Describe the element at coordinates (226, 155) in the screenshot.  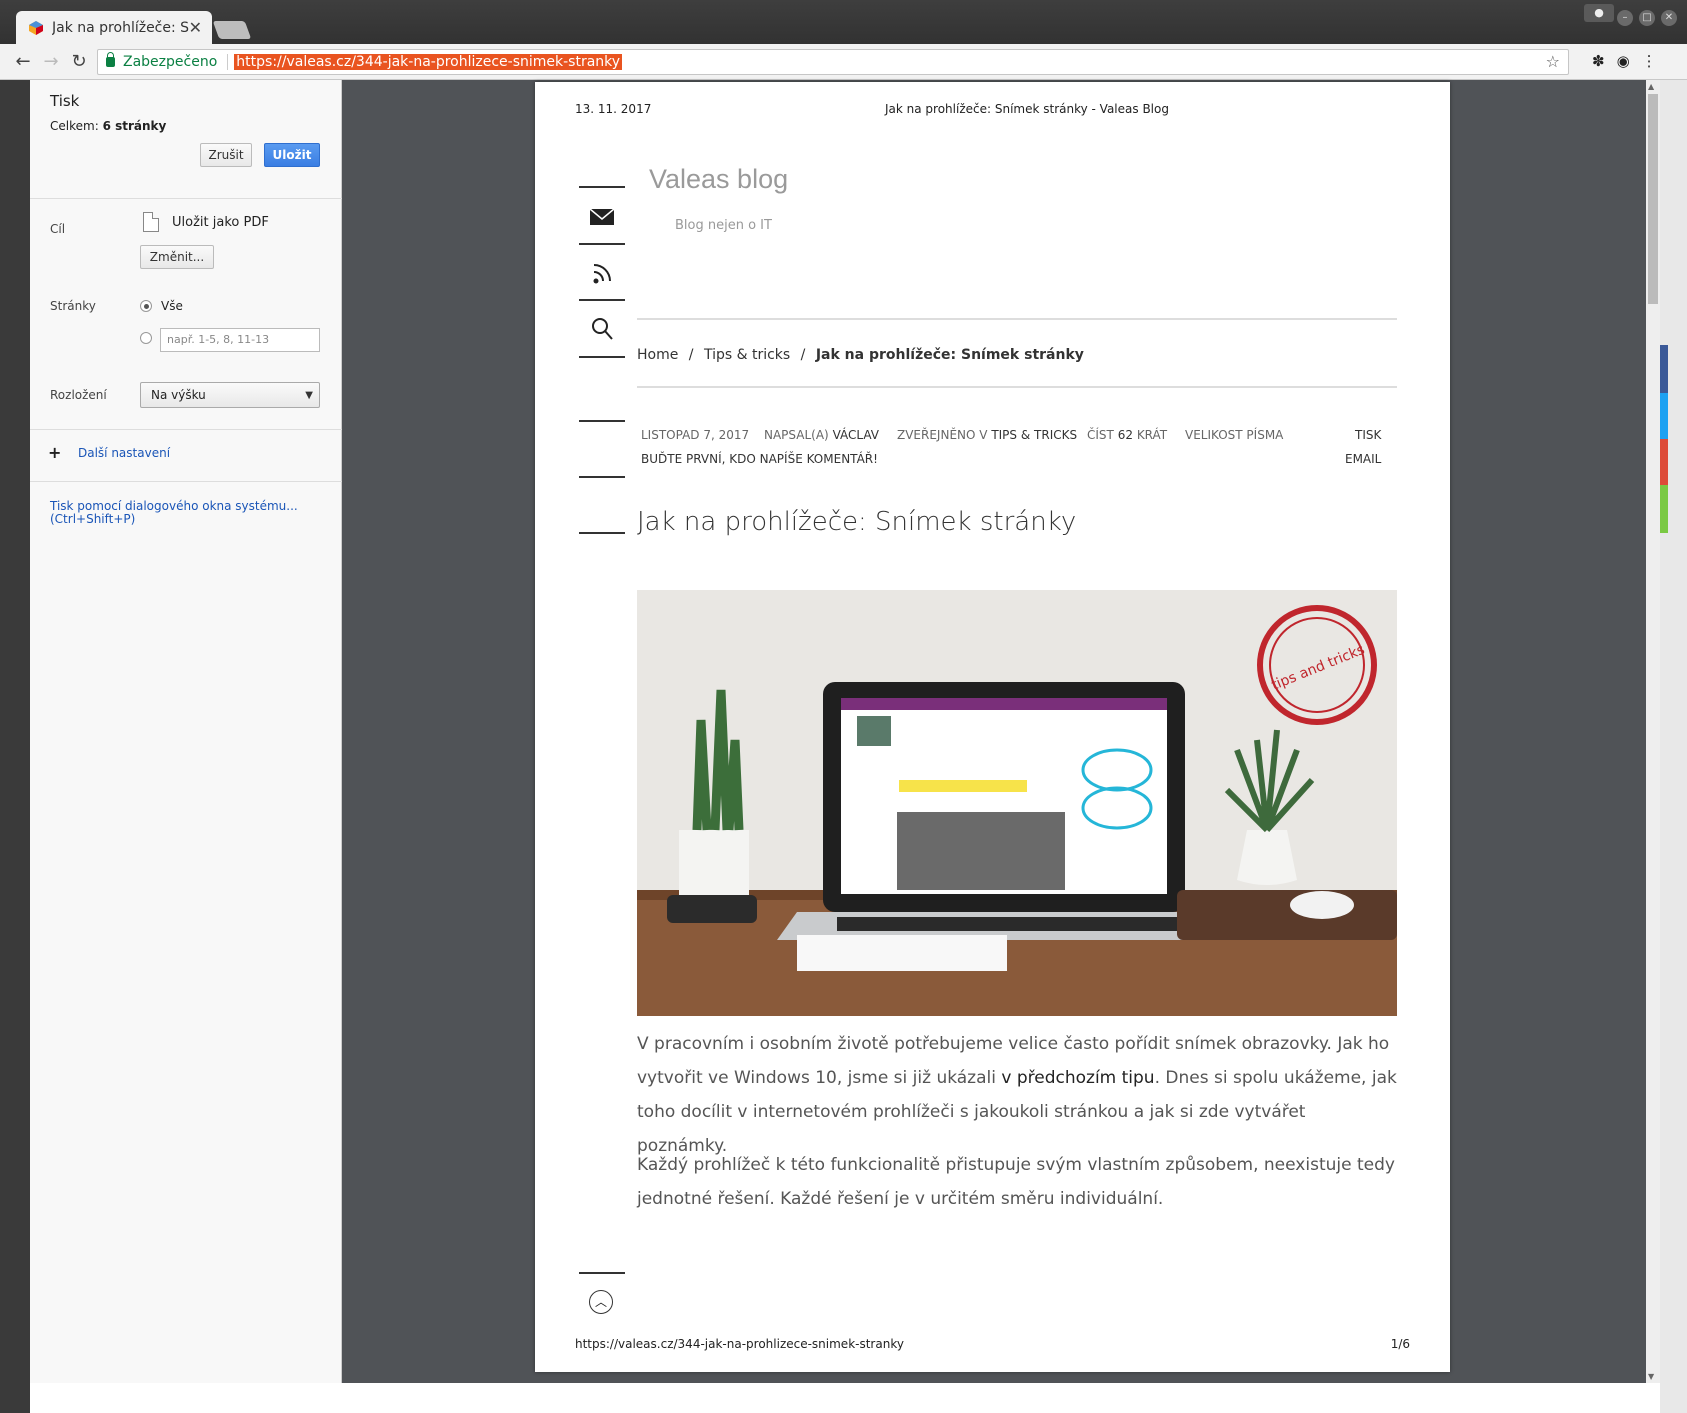
I see `cancel-button: Zrušit` at that location.